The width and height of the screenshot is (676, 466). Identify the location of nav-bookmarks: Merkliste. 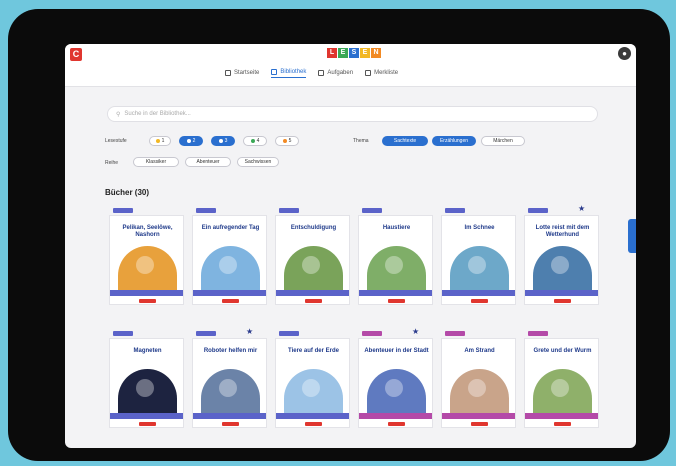
(381, 73).